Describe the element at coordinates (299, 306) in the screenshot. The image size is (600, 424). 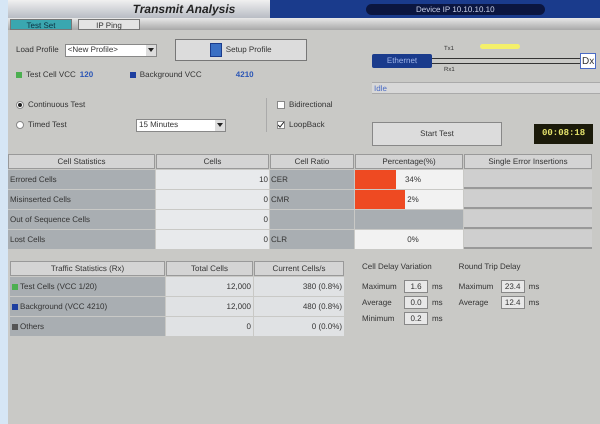
I see `table-cell: 480 (0.8%)` at that location.